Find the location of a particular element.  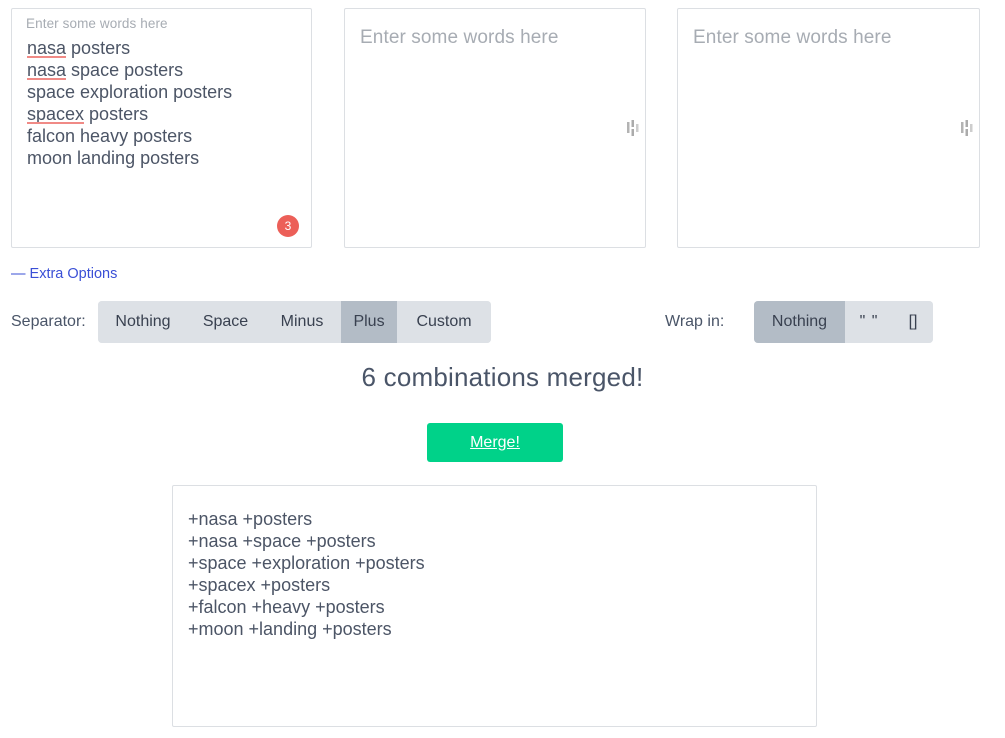

result-heading: 6 combinations merged! is located at coordinates (502, 377).